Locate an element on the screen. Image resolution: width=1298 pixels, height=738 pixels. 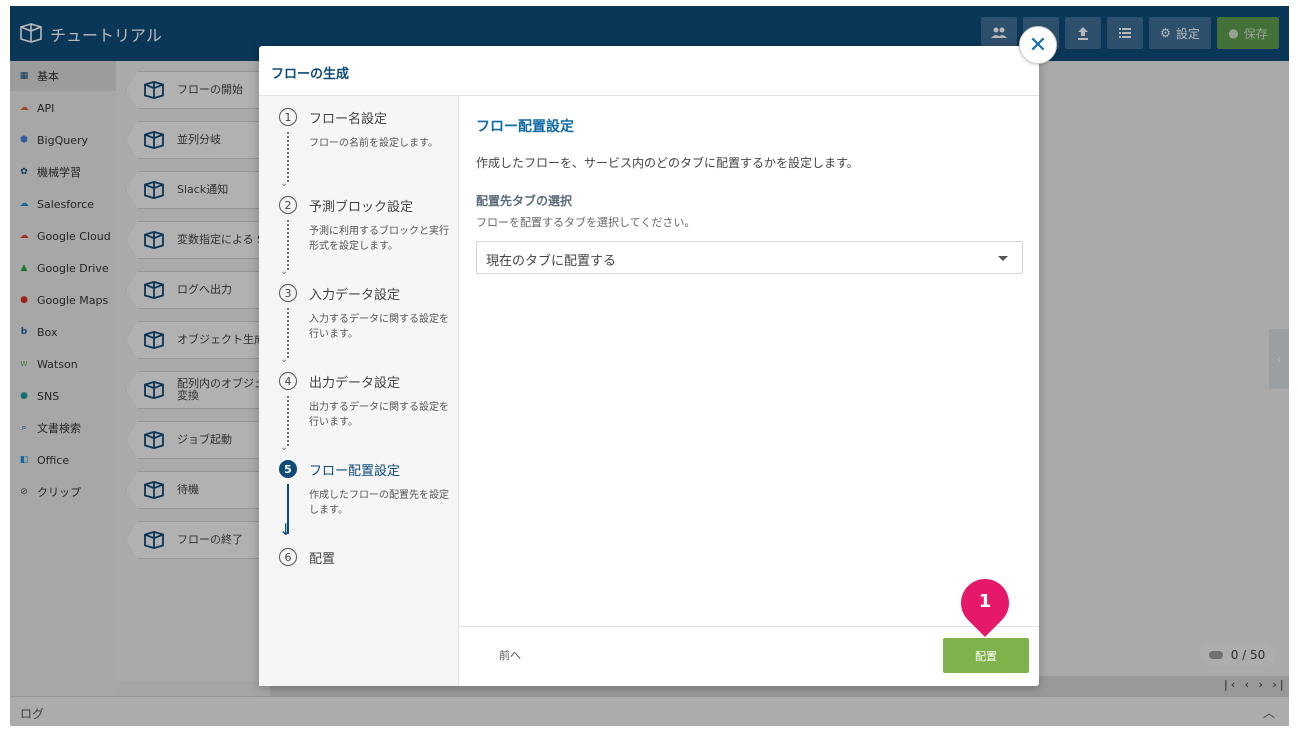
step-title: 予測ブロック設定 is located at coordinates (361, 207).